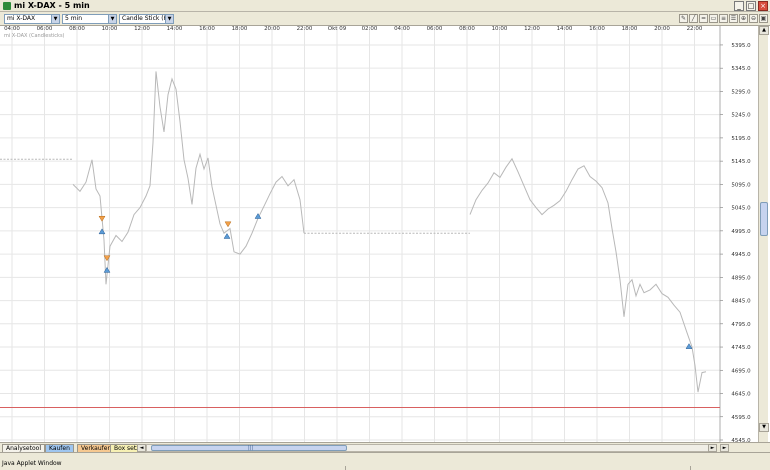 This screenshot has width=770, height=470. I want to click on toolbar-tool-icon: ▣, so click(763, 18).